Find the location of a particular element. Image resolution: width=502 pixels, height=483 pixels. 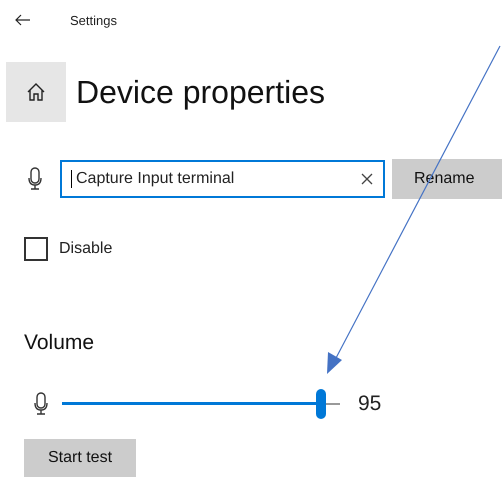

home-button is located at coordinates (36, 92).